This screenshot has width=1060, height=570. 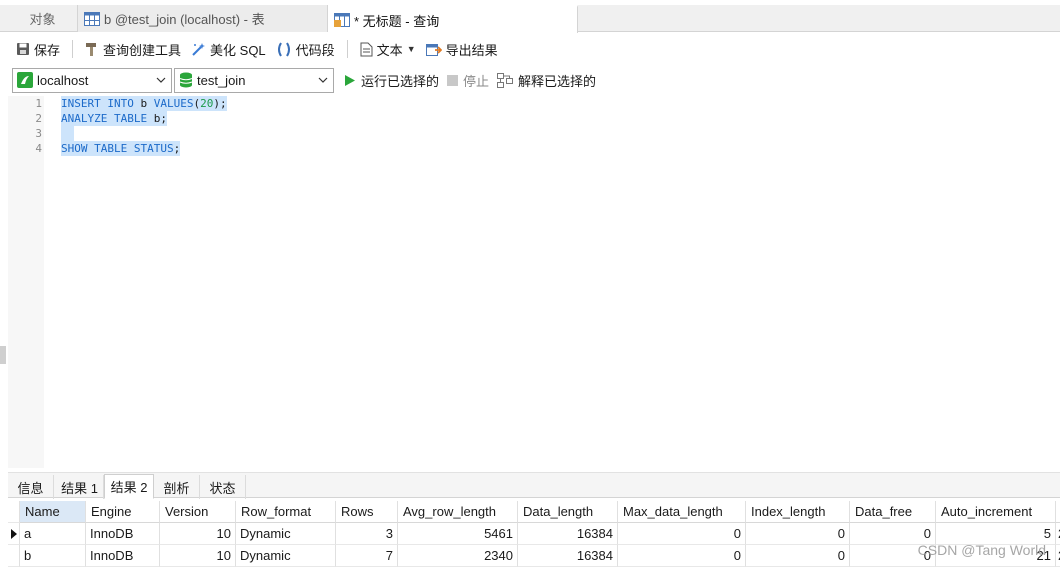 I want to click on column-header-max-data-length: Max_data_length, so click(x=682, y=512).